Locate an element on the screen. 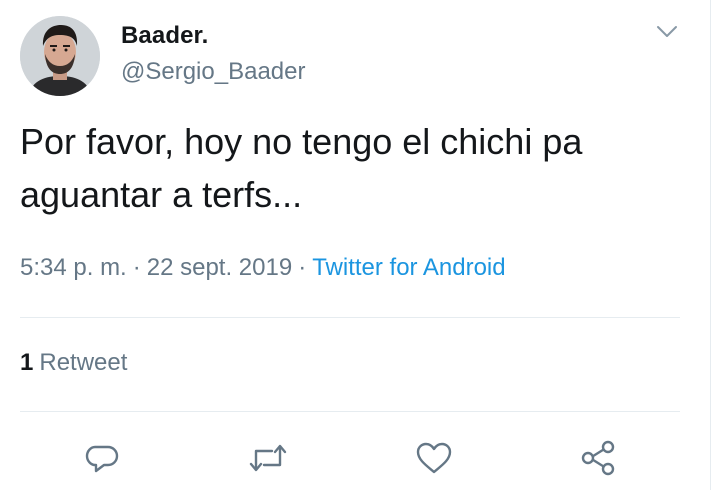 The height and width of the screenshot is (490, 711). avatar is located at coordinates (60, 56).